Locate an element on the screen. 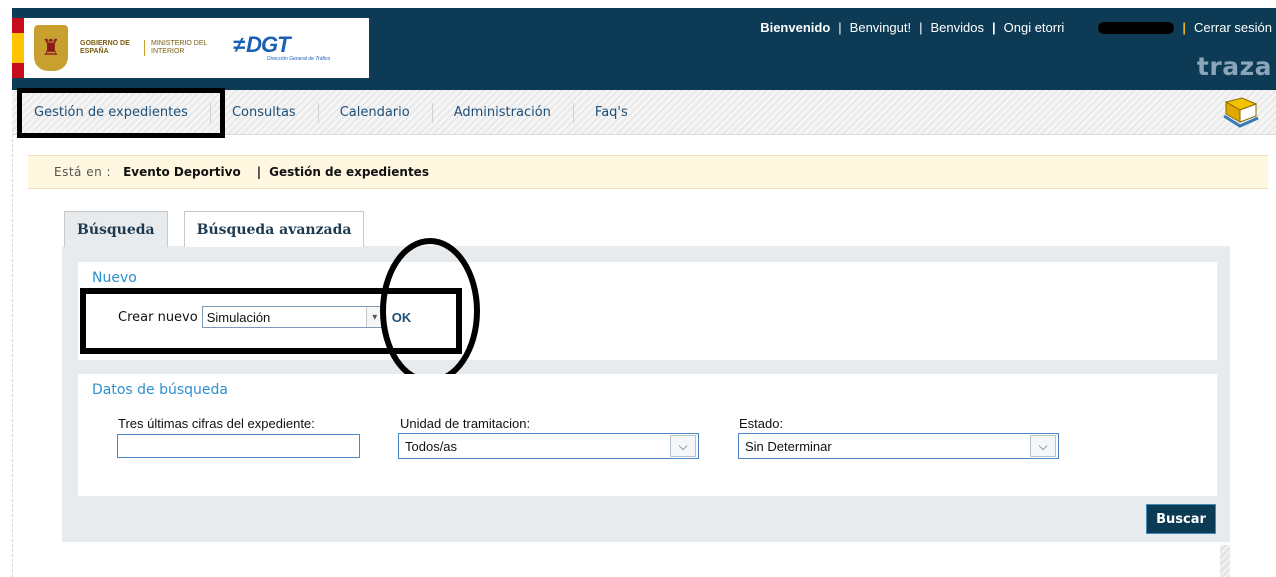 The image size is (1276, 577). breadcrumb-gestion-expedientes: Gestión de expedientes is located at coordinates (349, 172).